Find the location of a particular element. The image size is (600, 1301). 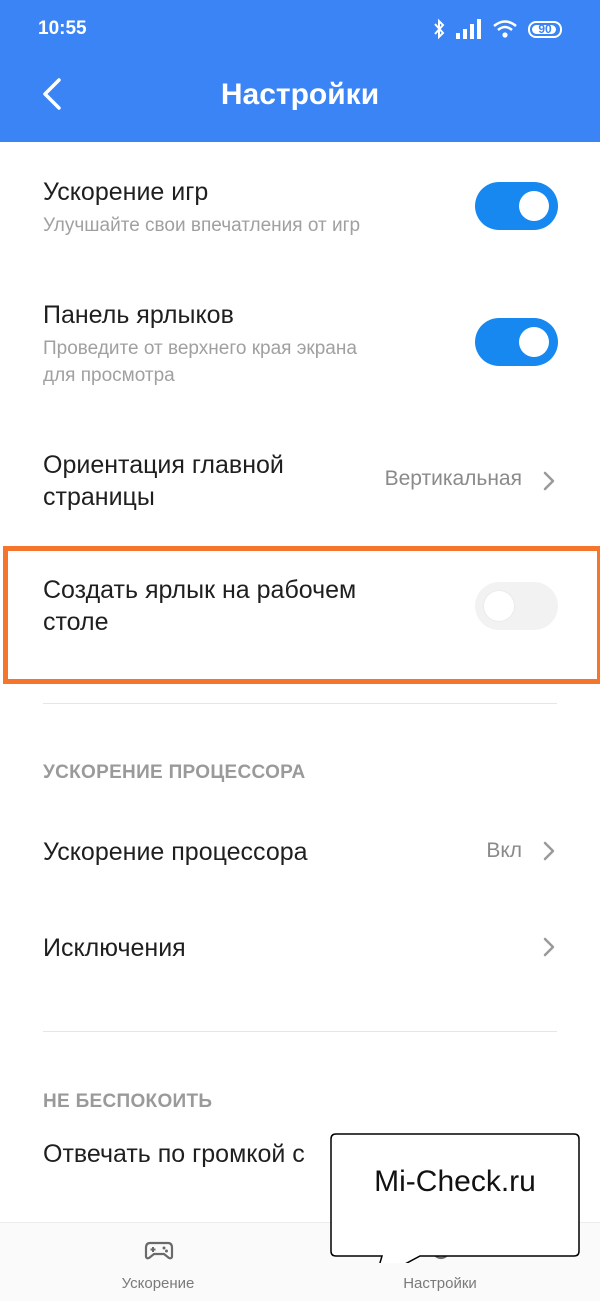

setting-title: Ускорение процессора is located at coordinates (175, 852).